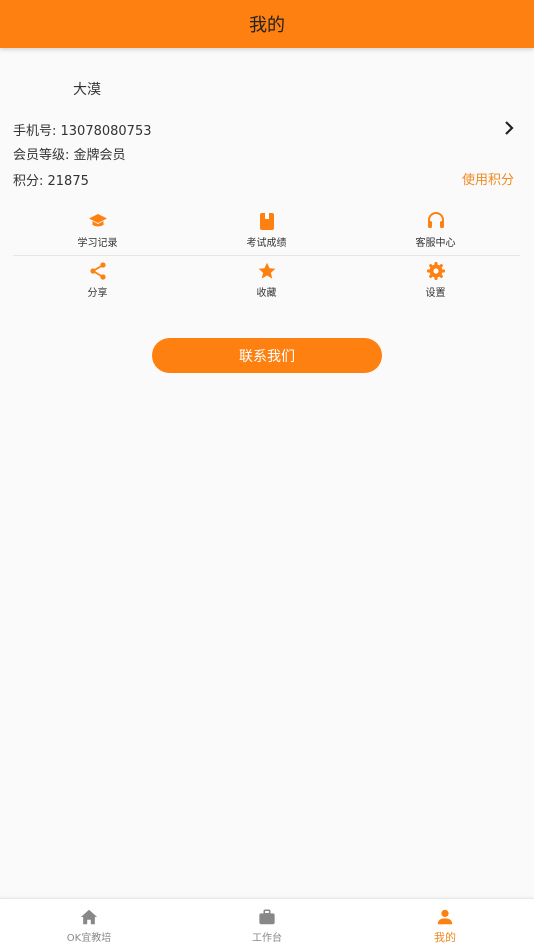 Image resolution: width=534 pixels, height=950 pixels. I want to click on use-points-link: 使用积分, so click(488, 178).